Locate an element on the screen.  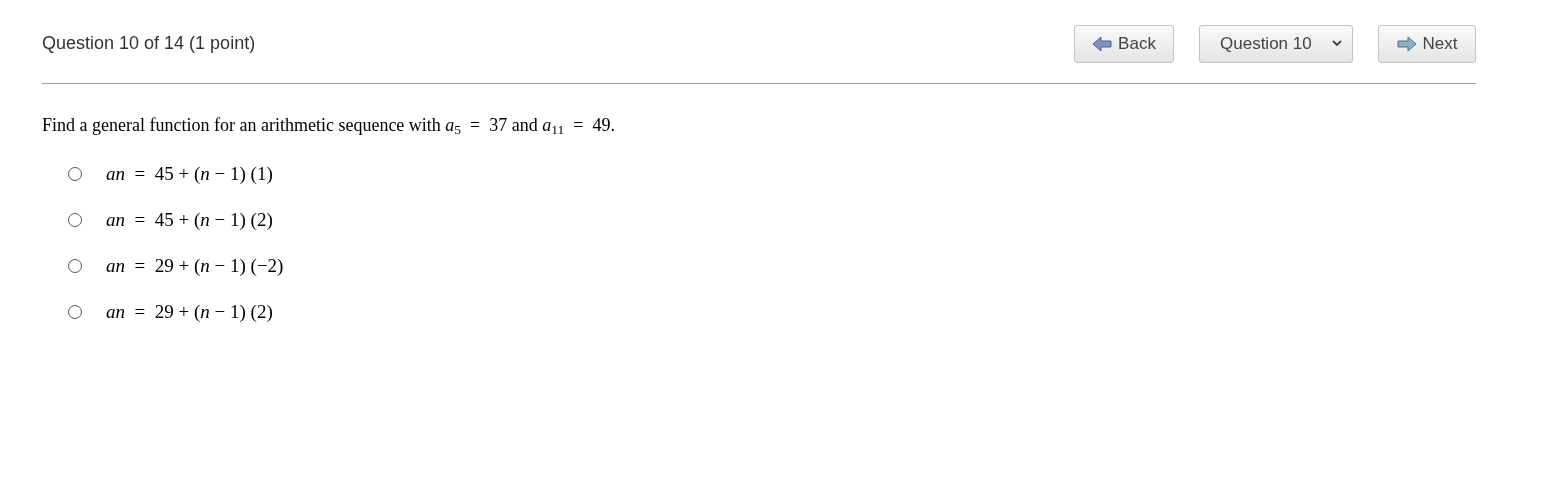
next-button: Next is located at coordinates (1427, 43).